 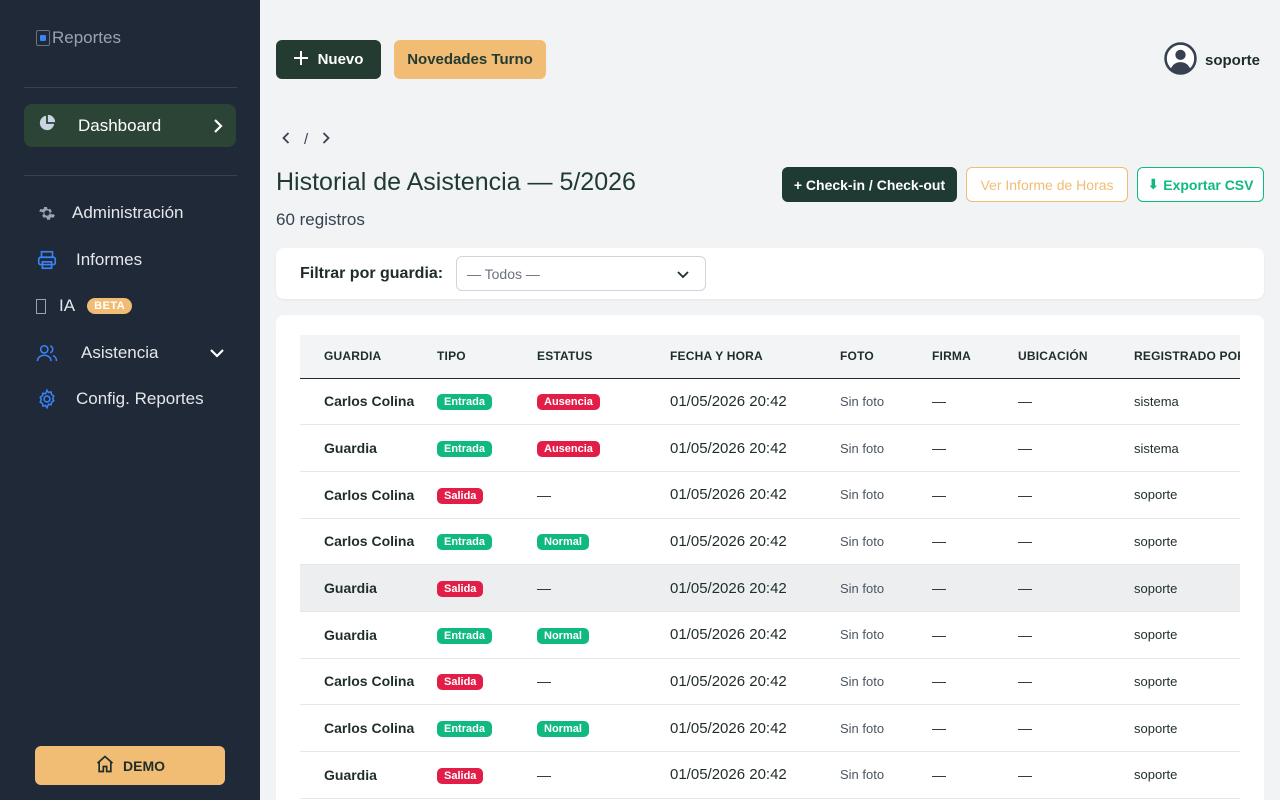 What do you see at coordinates (110, 306) in the screenshot?
I see `beta-badge: BETA` at bounding box center [110, 306].